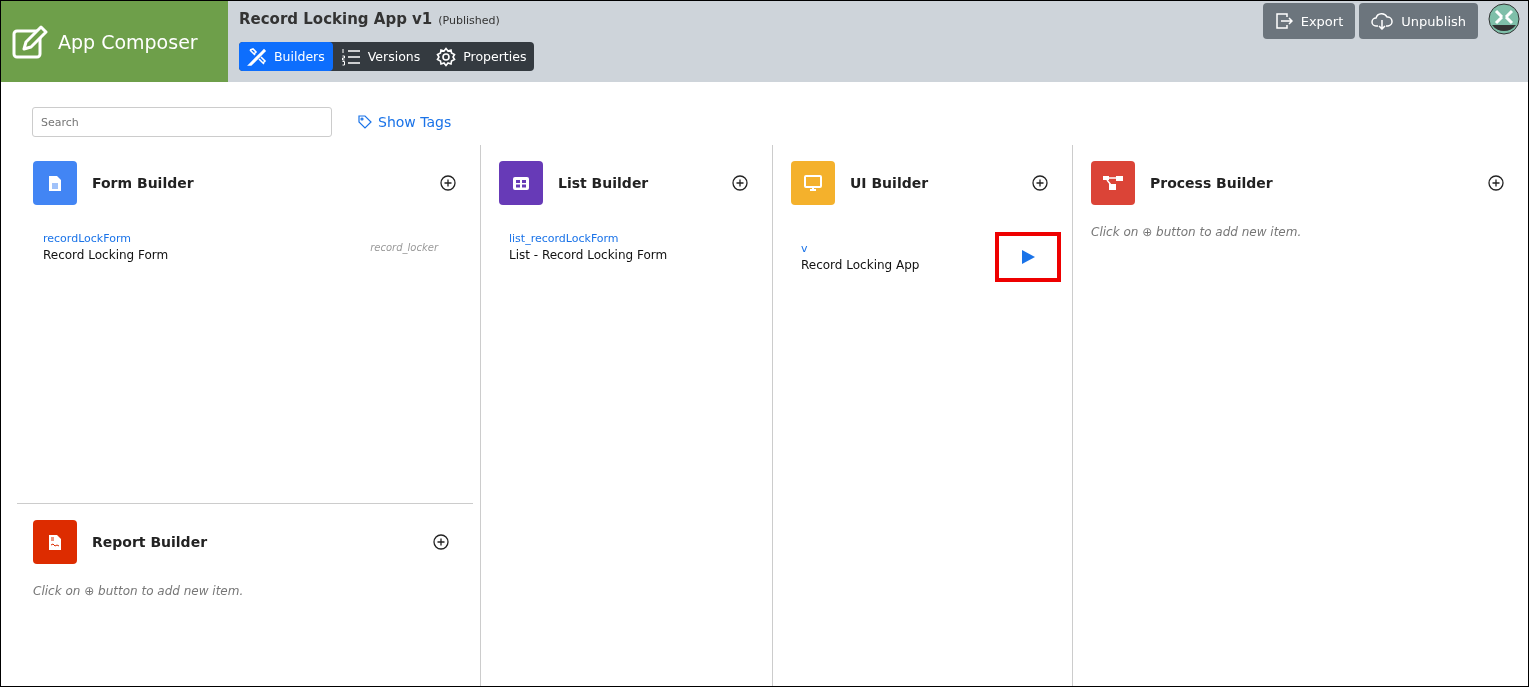  What do you see at coordinates (106, 255) in the screenshot?
I see `item-name: Record Locking Form` at bounding box center [106, 255].